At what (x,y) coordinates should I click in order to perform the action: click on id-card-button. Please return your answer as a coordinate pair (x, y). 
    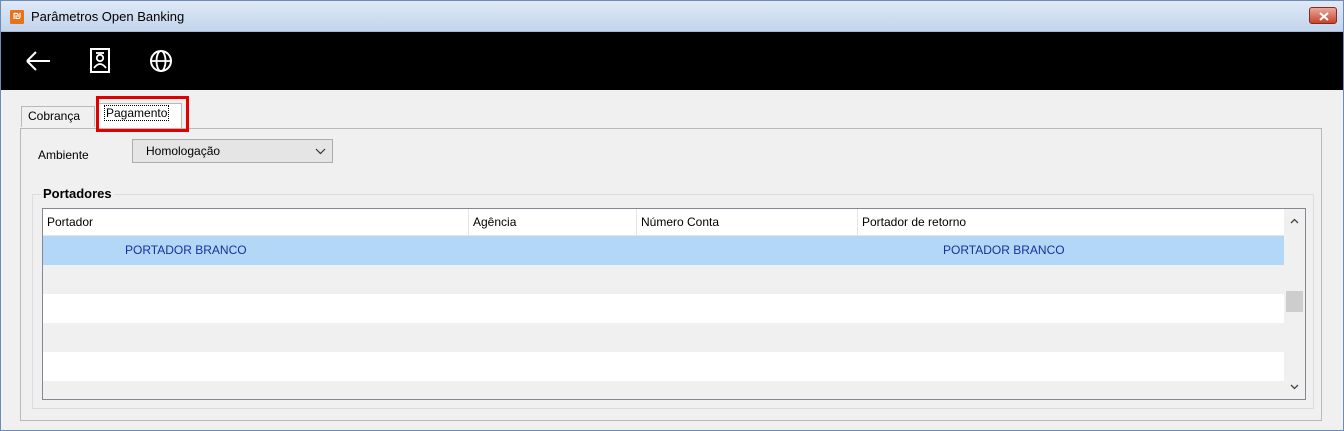
    Looking at the image, I should click on (100, 61).